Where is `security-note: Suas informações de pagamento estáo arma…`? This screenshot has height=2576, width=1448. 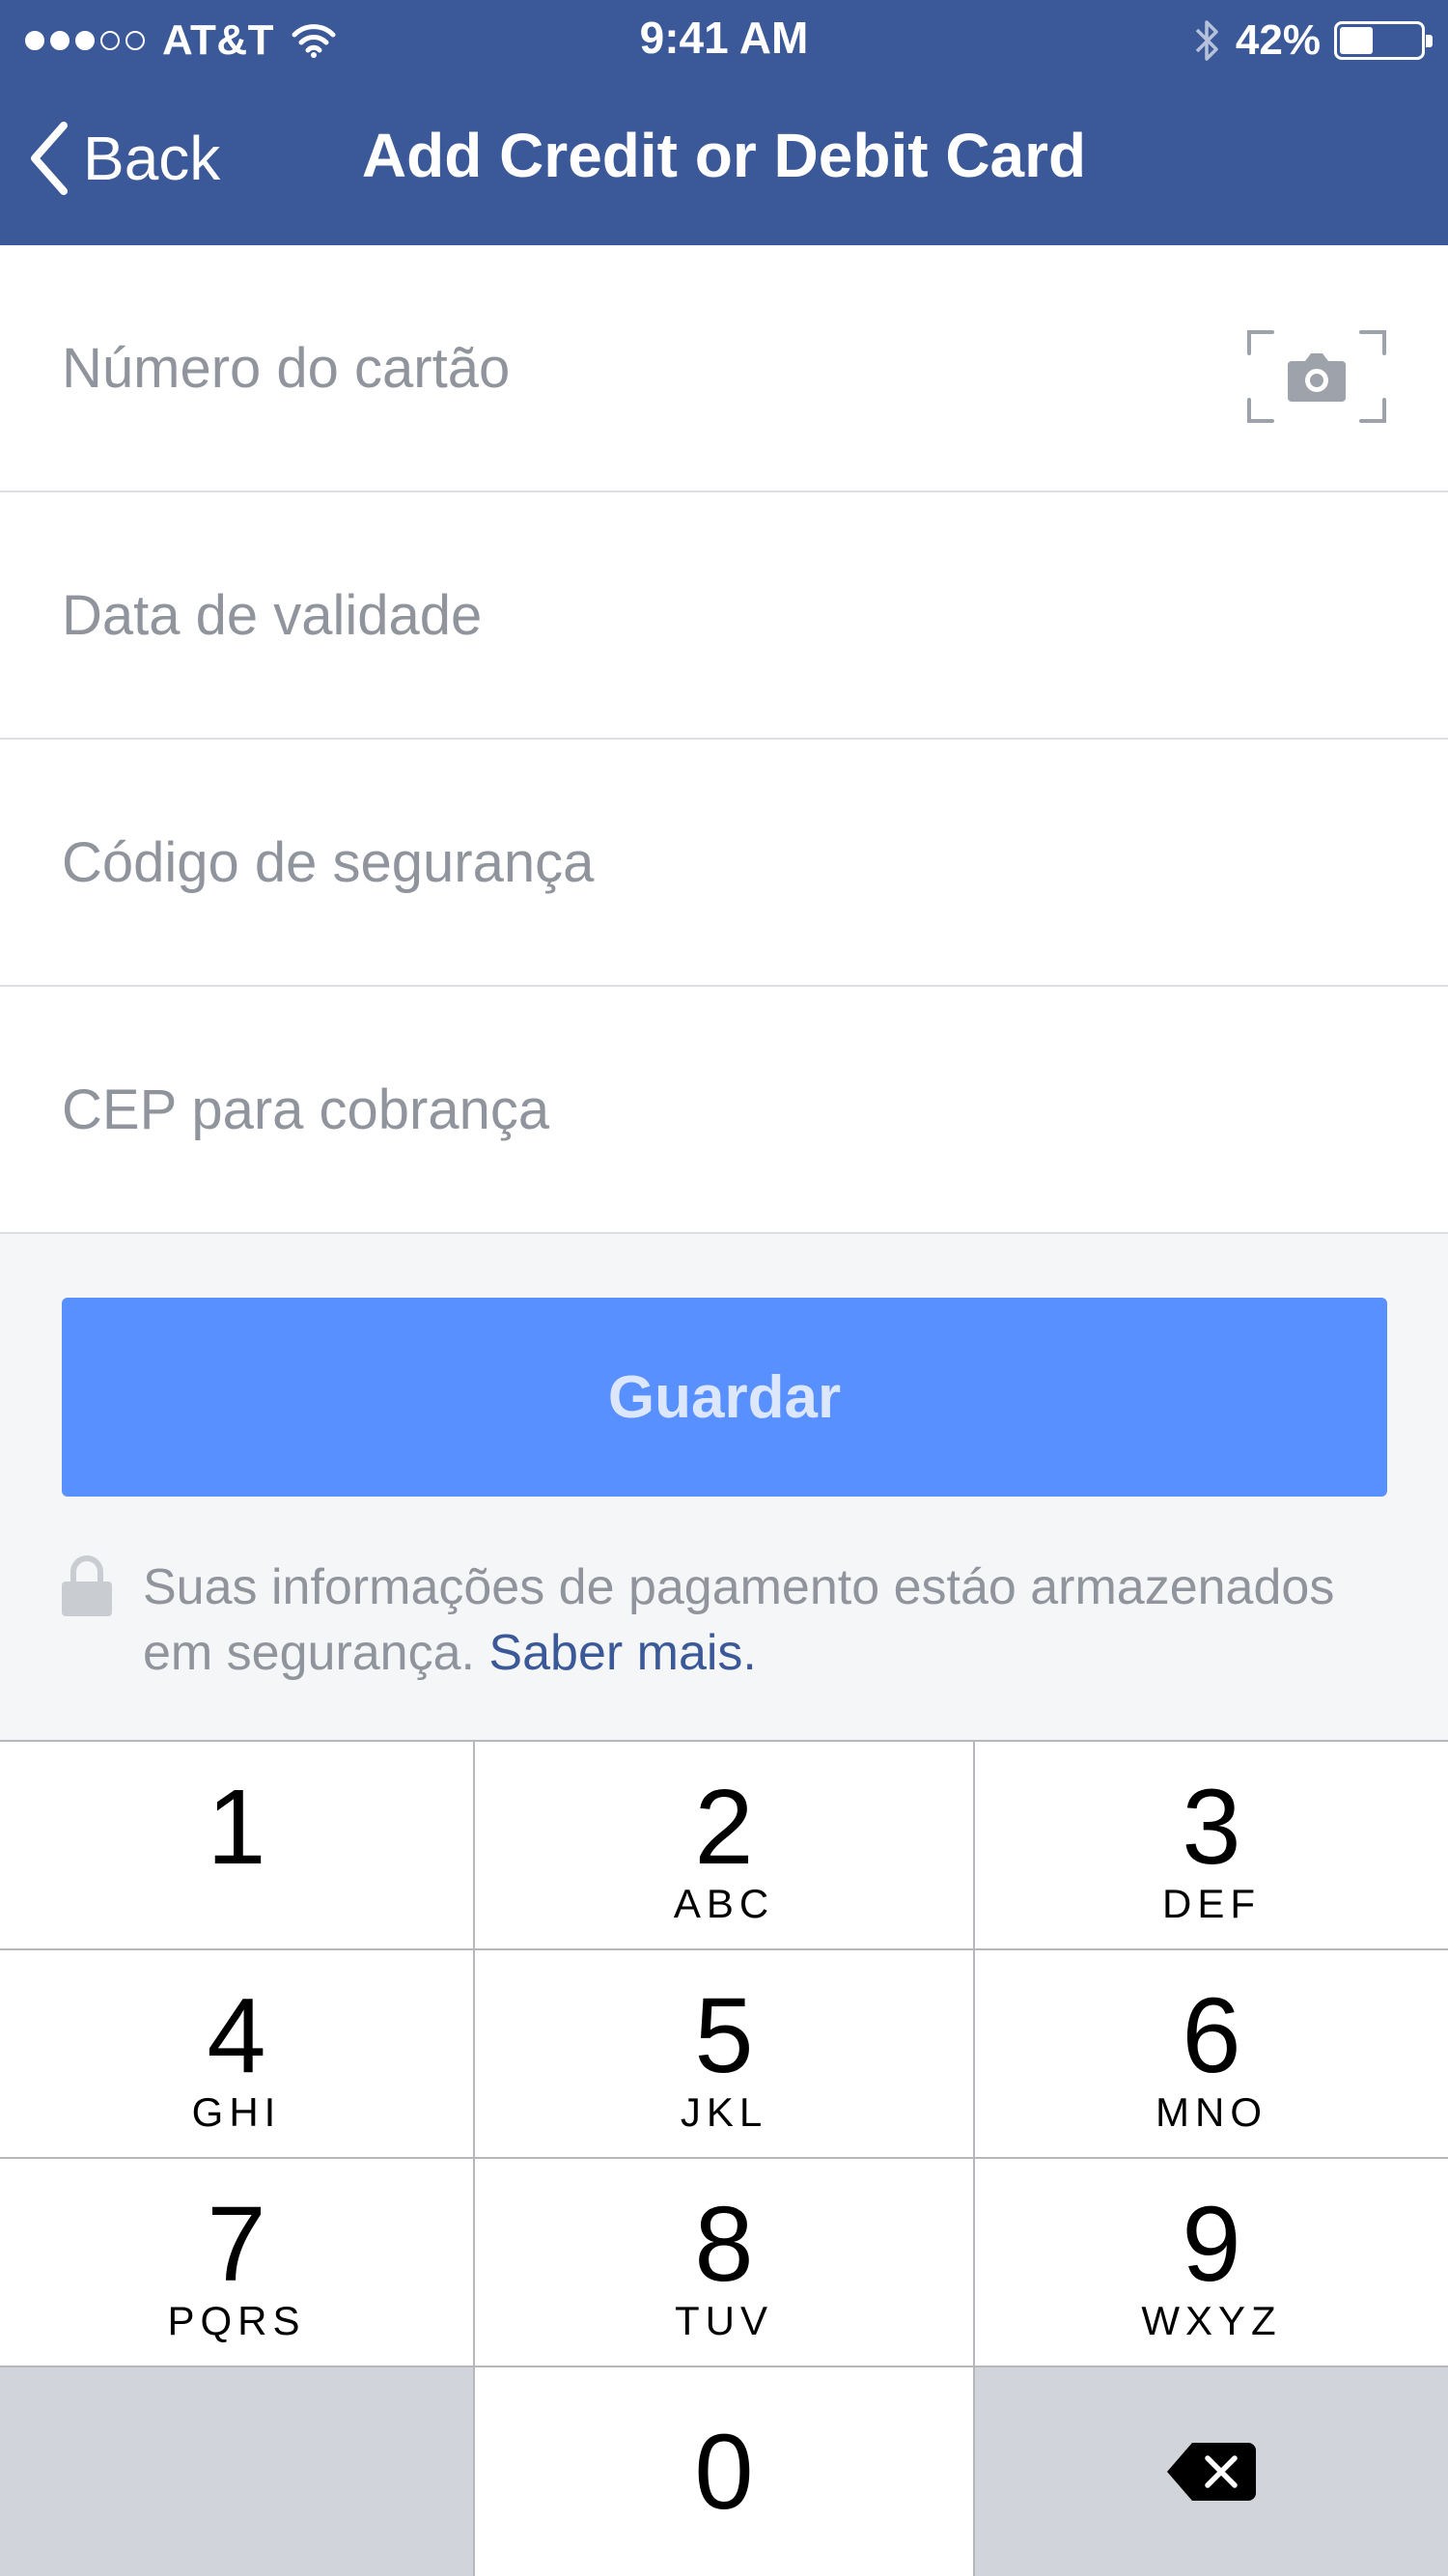 security-note: Suas informações de pagamento estáo arma… is located at coordinates (771, 1620).